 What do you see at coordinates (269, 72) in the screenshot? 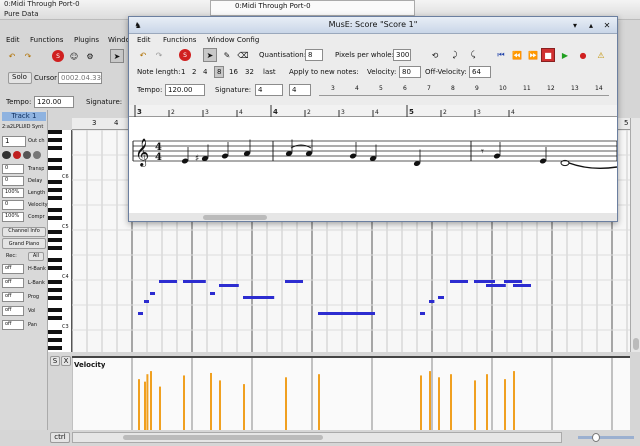
I see `note-length-last: last` at bounding box center [269, 72].